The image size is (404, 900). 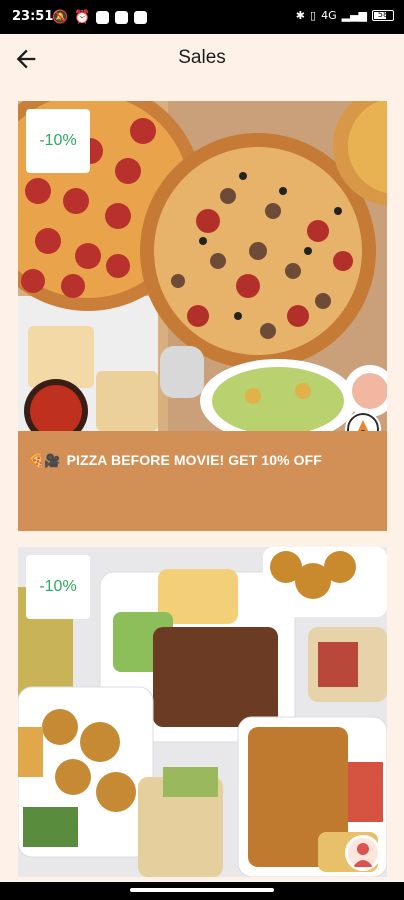 I want to click on vibrate-icon: ▯, so click(x=313, y=15).